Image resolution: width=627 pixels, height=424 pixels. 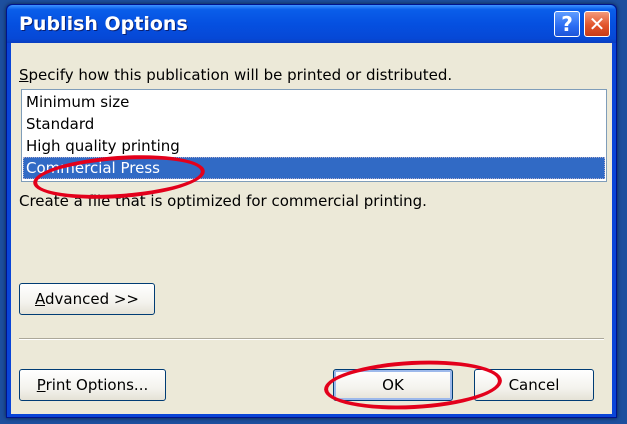 I want to click on ok-button: OK, so click(x=393, y=385).